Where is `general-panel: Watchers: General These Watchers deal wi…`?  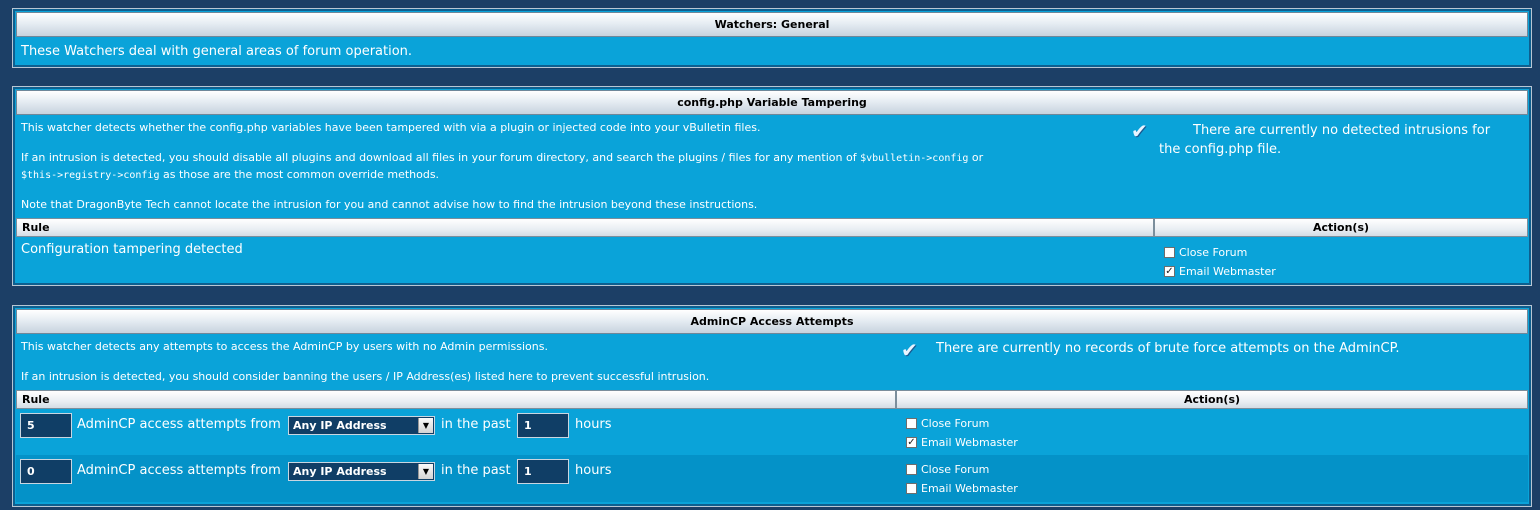 general-panel: Watchers: General These Watchers deal wi… is located at coordinates (772, 38).